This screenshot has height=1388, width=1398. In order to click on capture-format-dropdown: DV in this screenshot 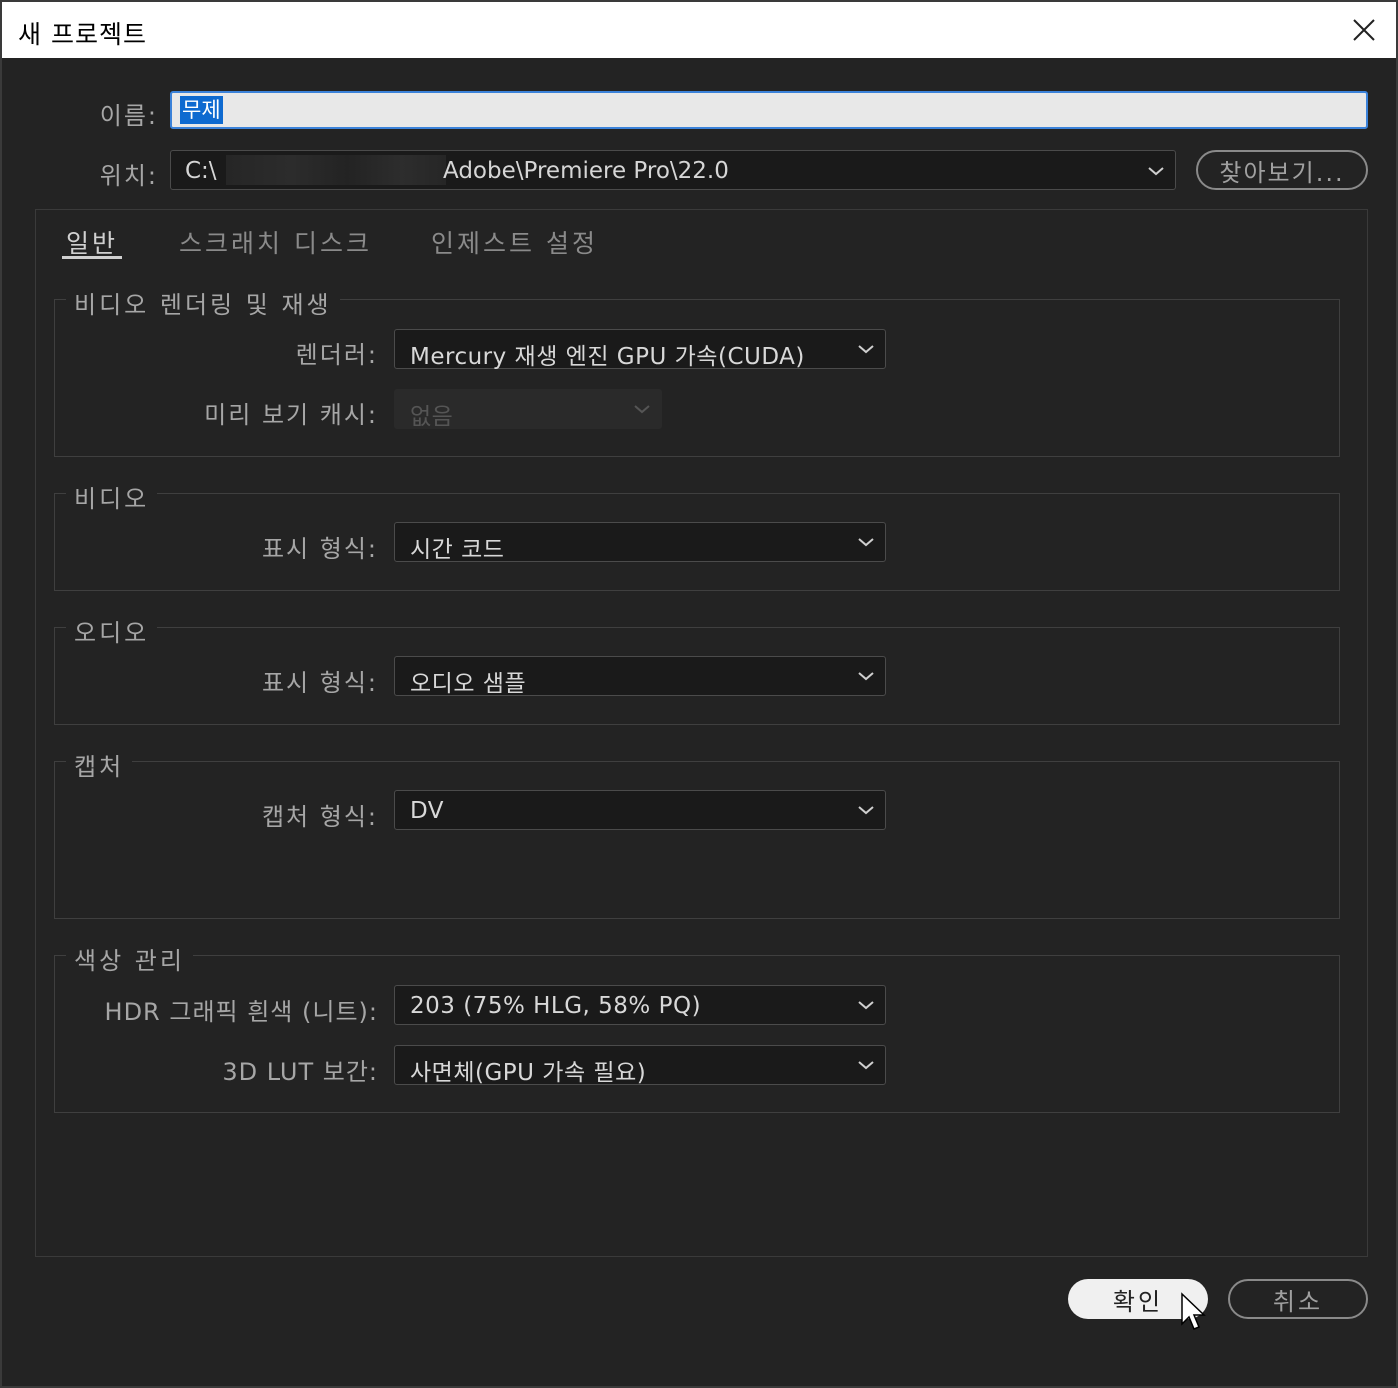, I will do `click(640, 810)`.